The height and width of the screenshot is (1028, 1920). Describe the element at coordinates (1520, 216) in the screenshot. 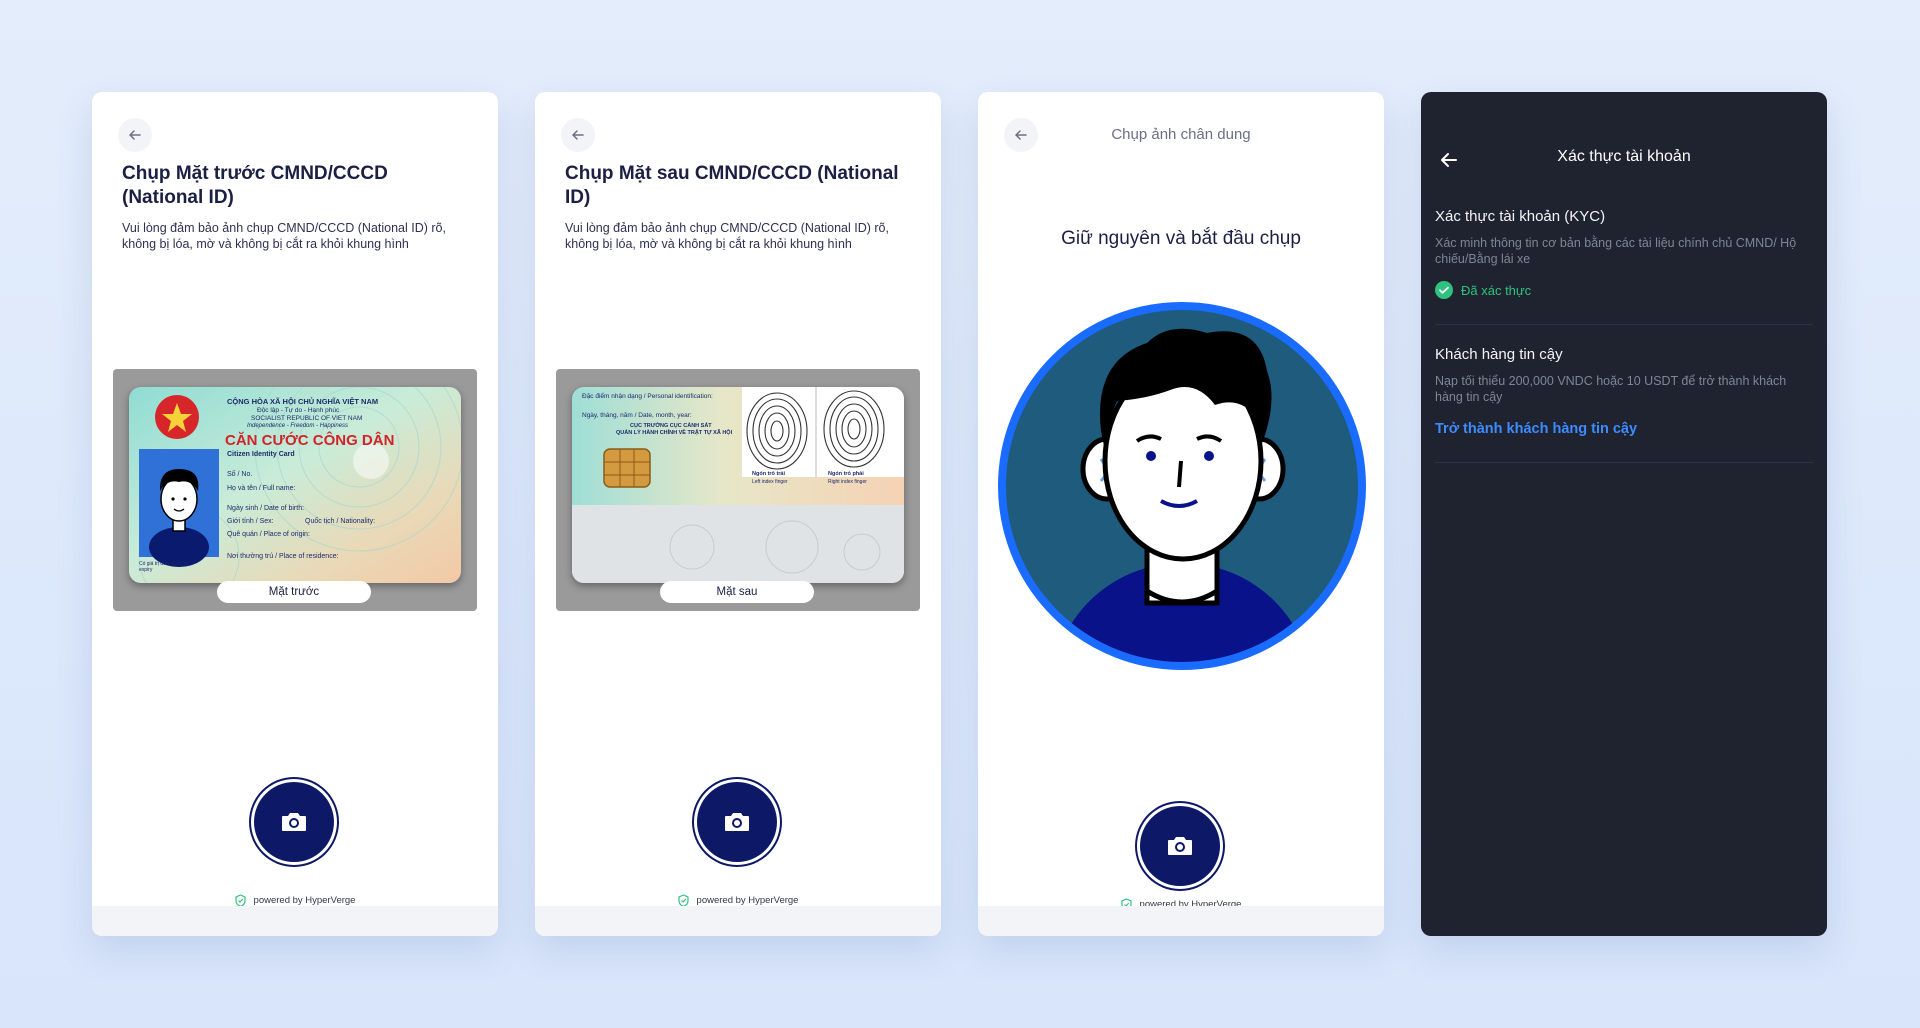

I see `kyc-title: Xác thực tài khoản (KYC)` at that location.